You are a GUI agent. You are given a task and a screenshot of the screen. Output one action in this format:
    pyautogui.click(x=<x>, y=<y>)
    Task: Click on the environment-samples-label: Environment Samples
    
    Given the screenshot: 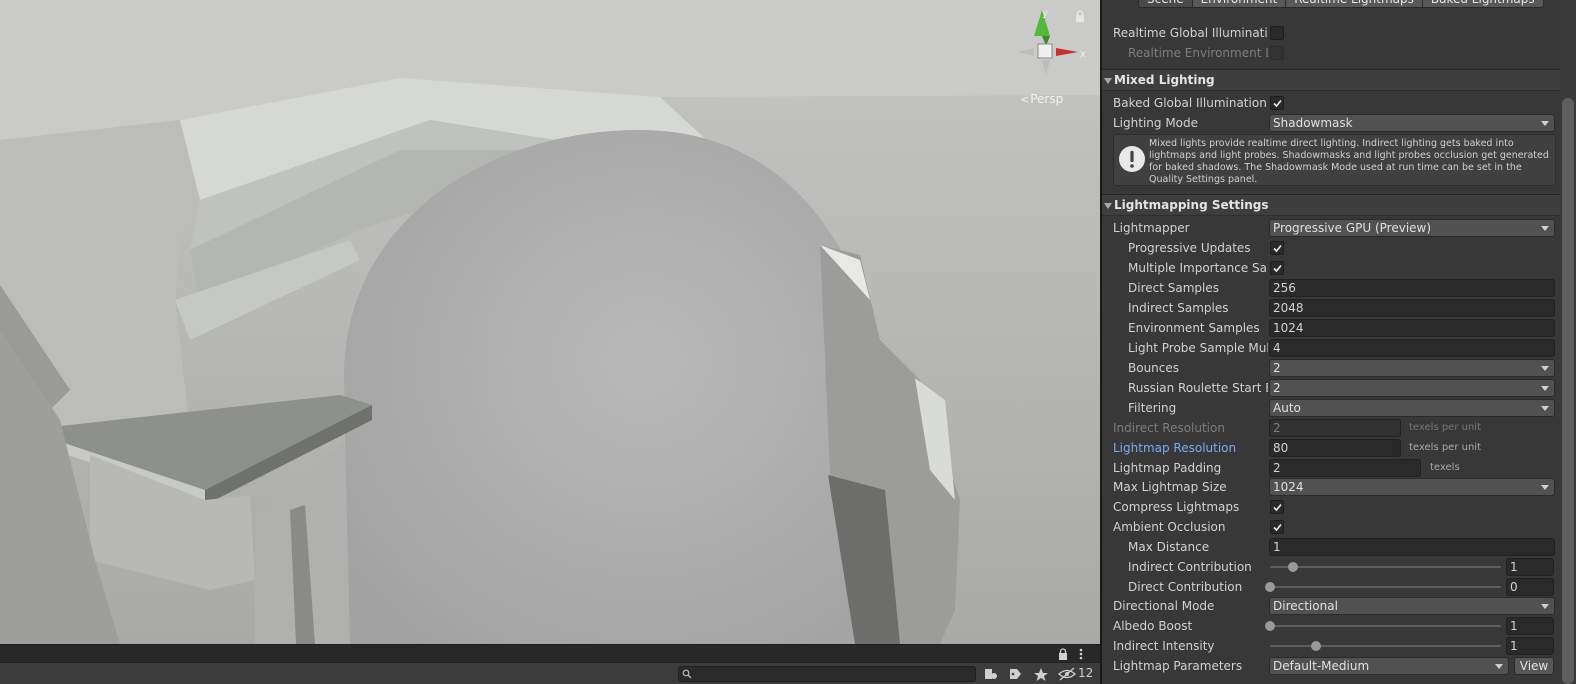 What is the action you would take?
    pyautogui.click(x=1194, y=328)
    